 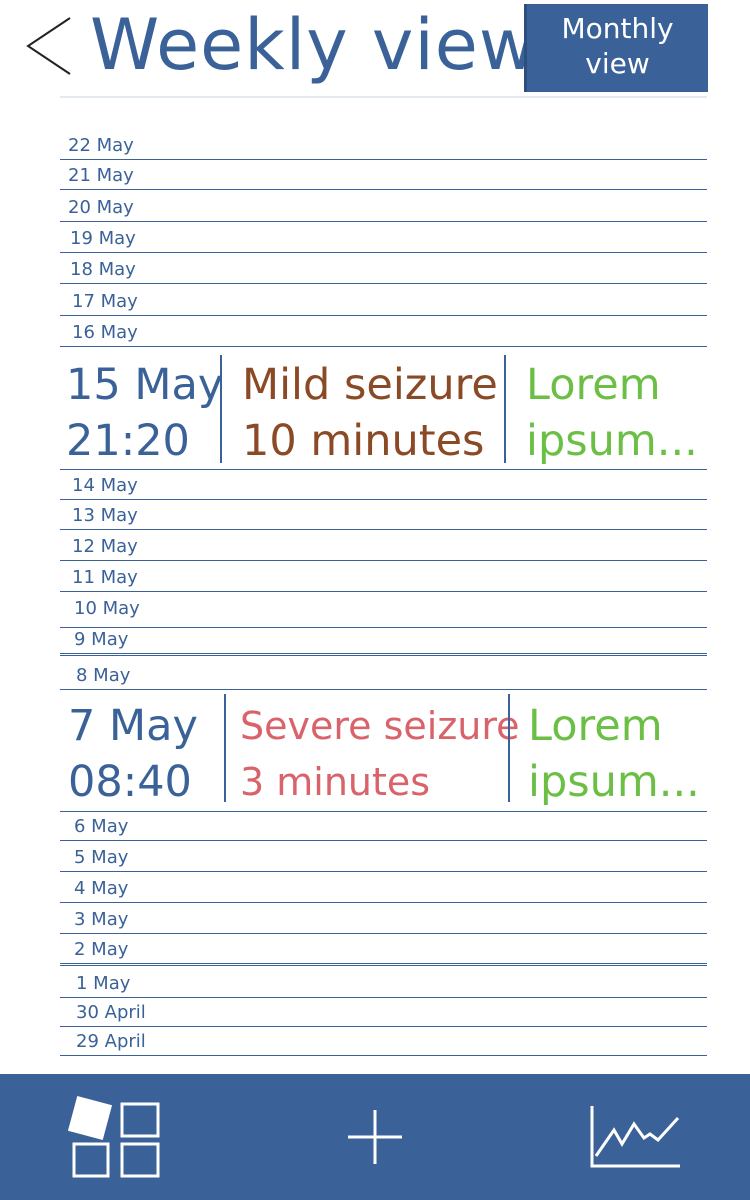 I want to click on chart-icon, so click(x=635, y=1137).